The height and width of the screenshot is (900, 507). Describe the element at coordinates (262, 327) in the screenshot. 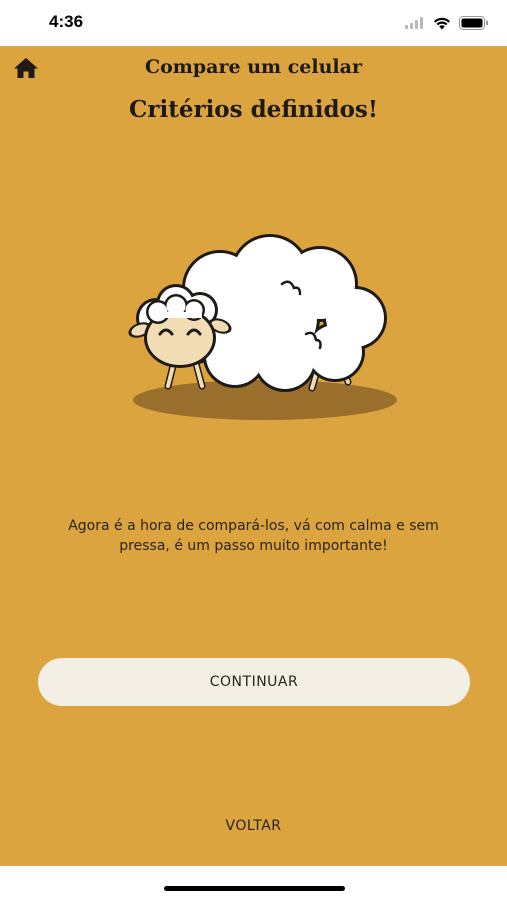

I see `sheep-illustration` at that location.